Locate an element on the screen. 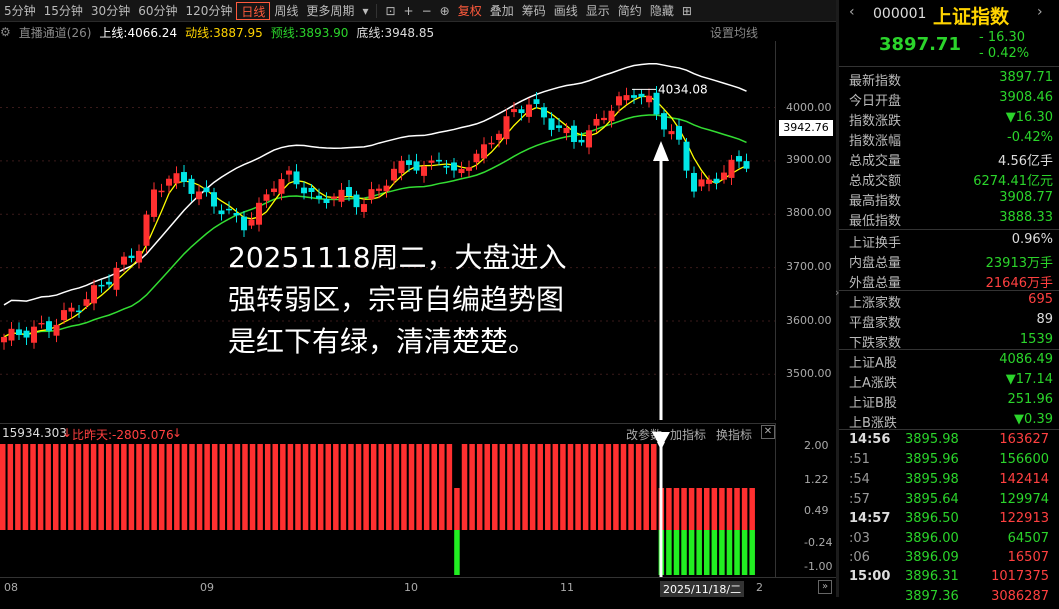 Image resolution: width=1059 pixels, height=609 pixels. tick-volume: 16507 is located at coordinates (1028, 557).